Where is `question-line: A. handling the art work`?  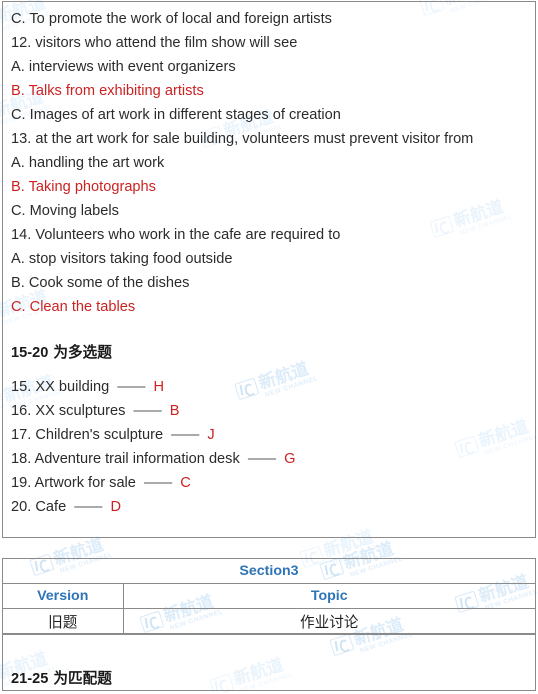 question-line: A. handling the art work is located at coordinates (88, 163).